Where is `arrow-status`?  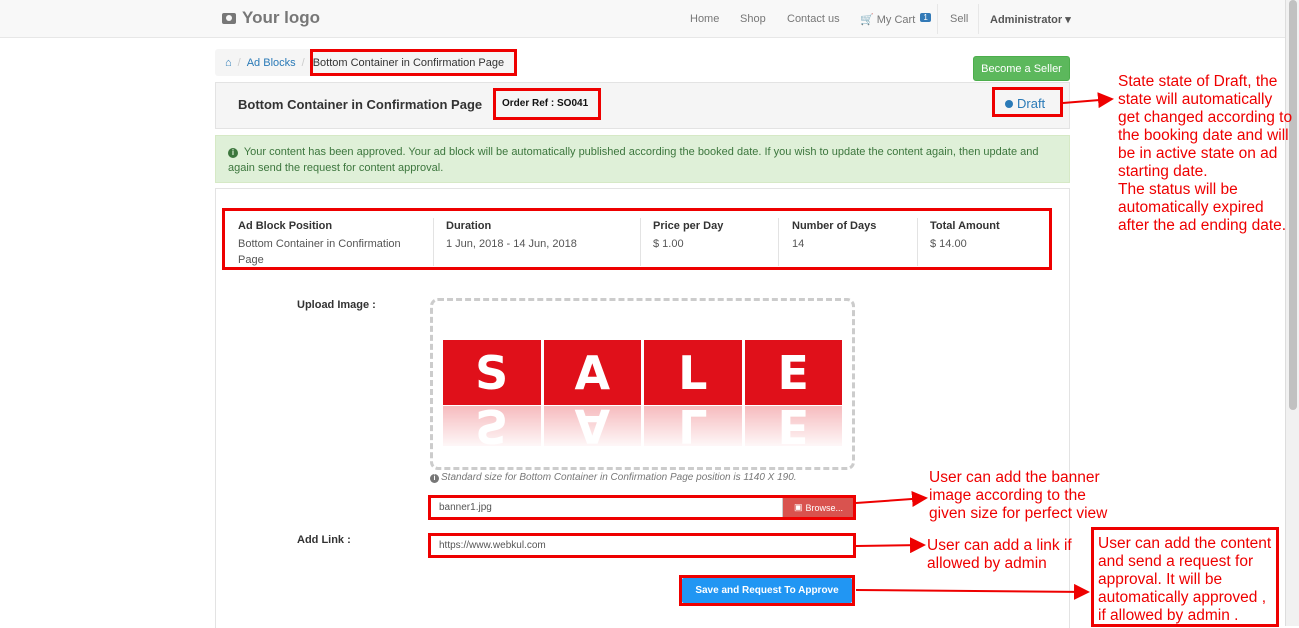 arrow-status is located at coordinates (1088, 100).